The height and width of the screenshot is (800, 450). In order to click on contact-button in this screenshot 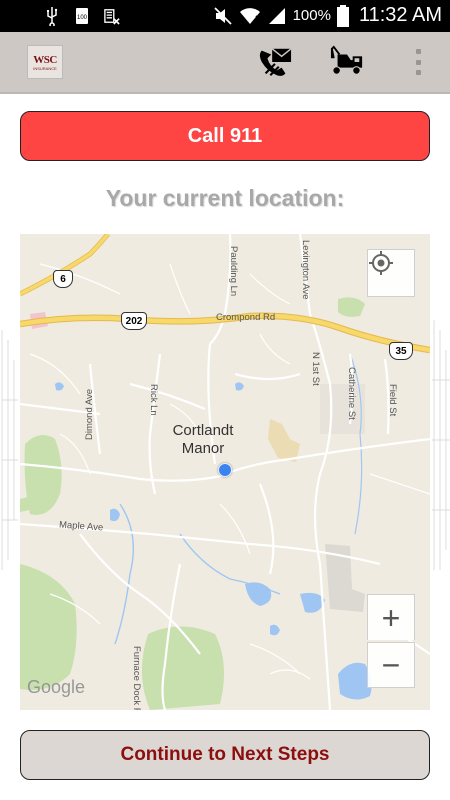, I will do `click(275, 62)`.